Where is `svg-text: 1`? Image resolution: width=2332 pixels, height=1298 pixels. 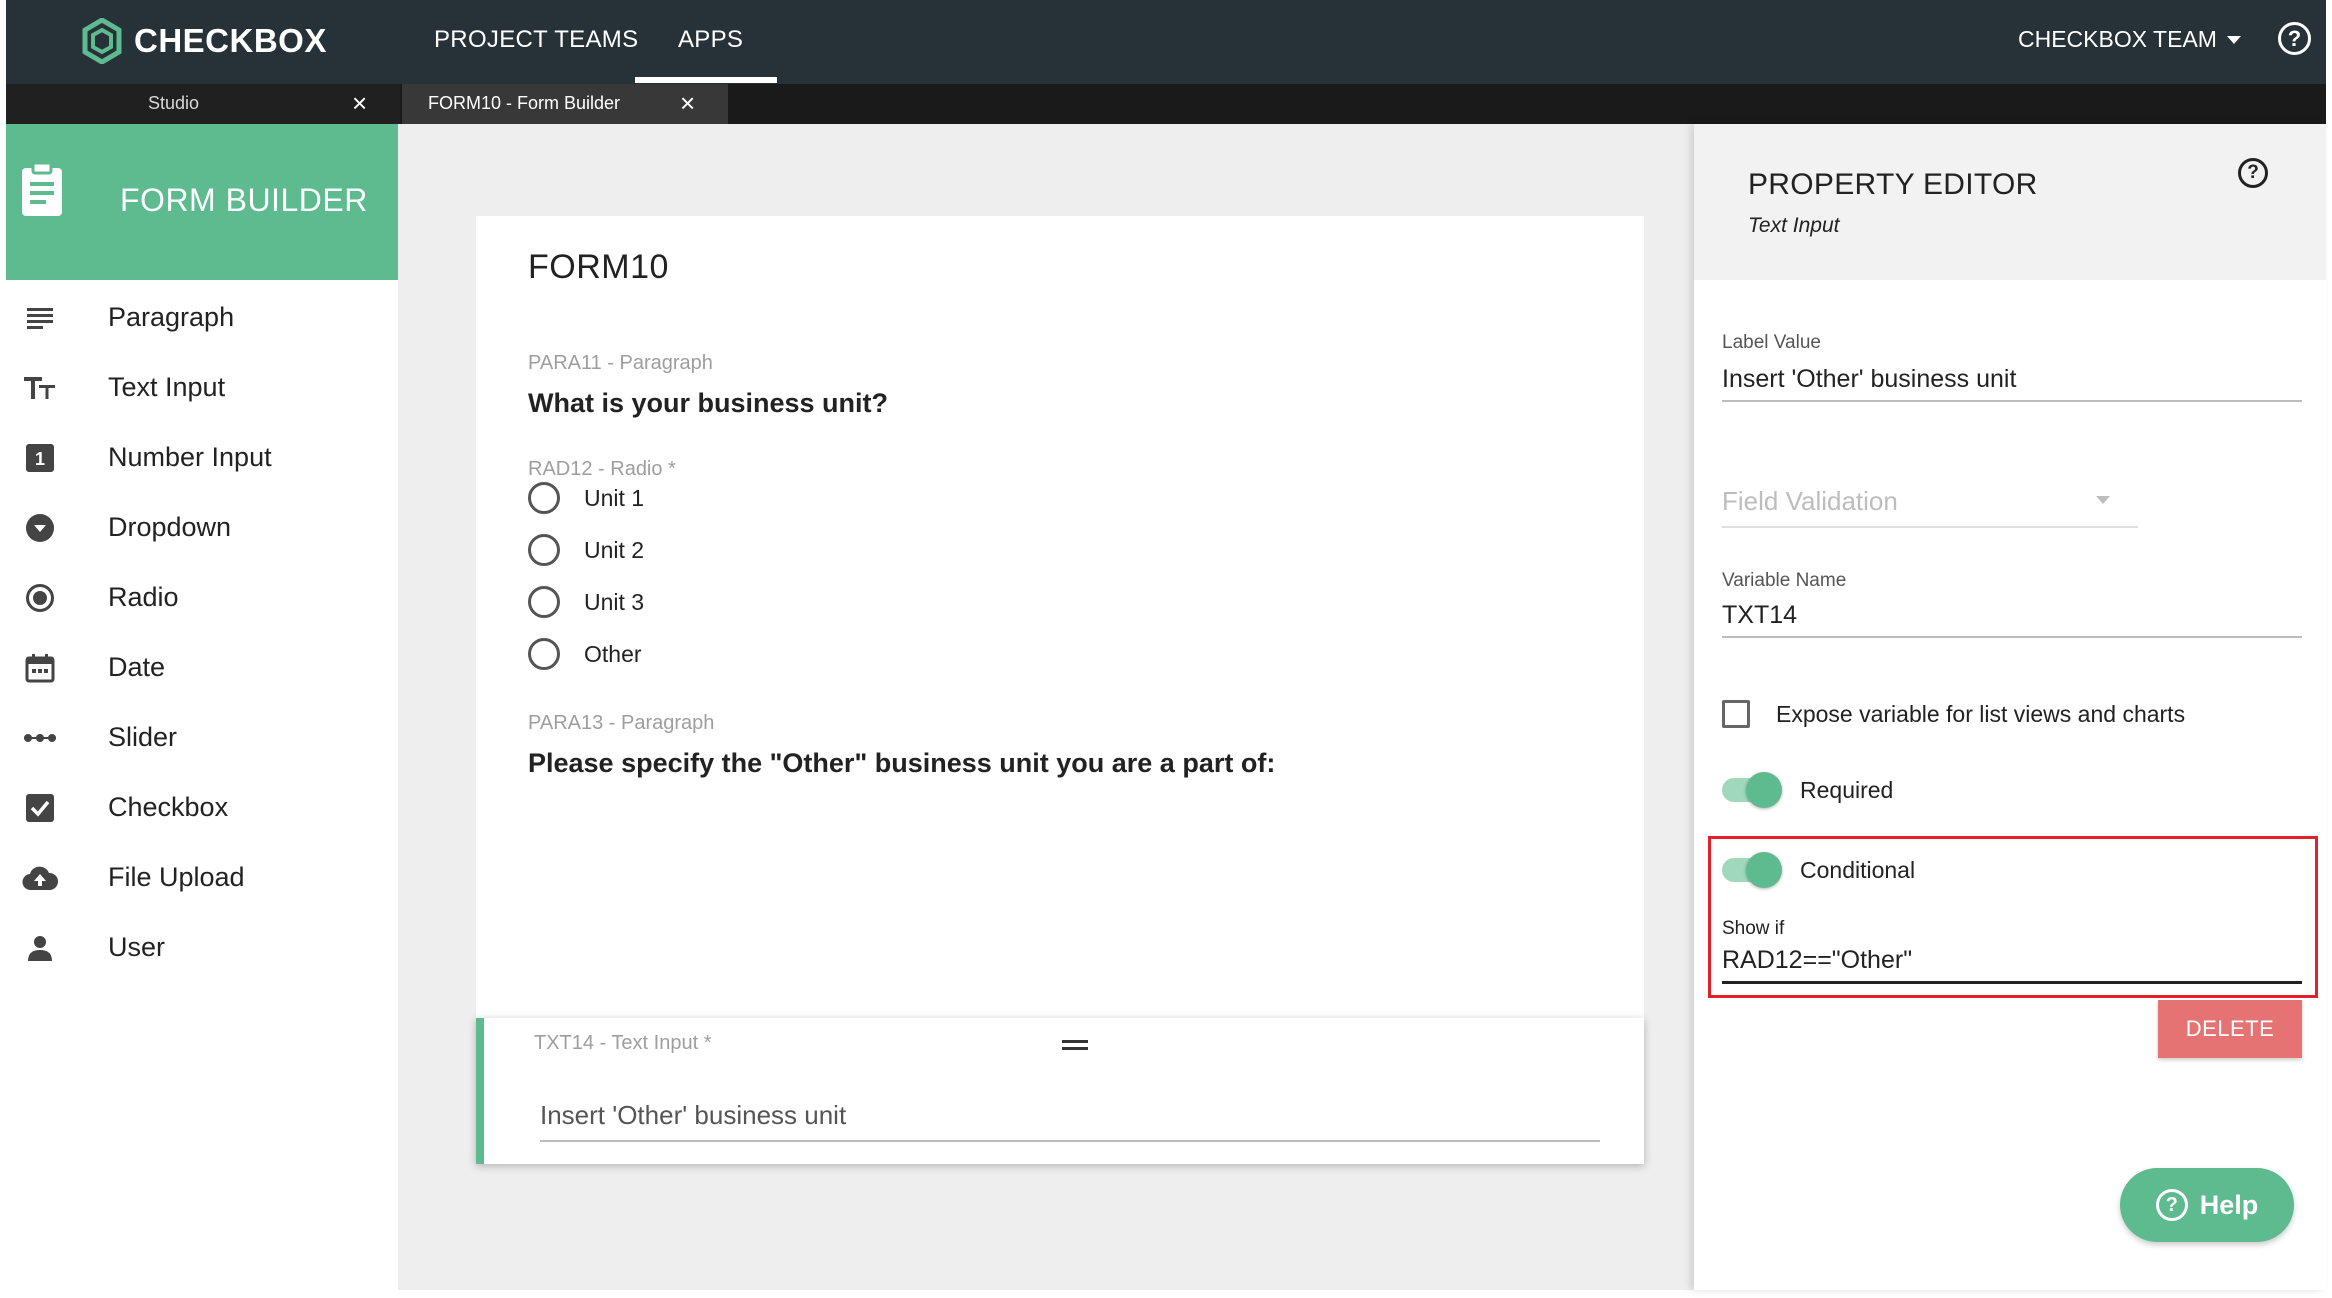 svg-text: 1 is located at coordinates (40, 459).